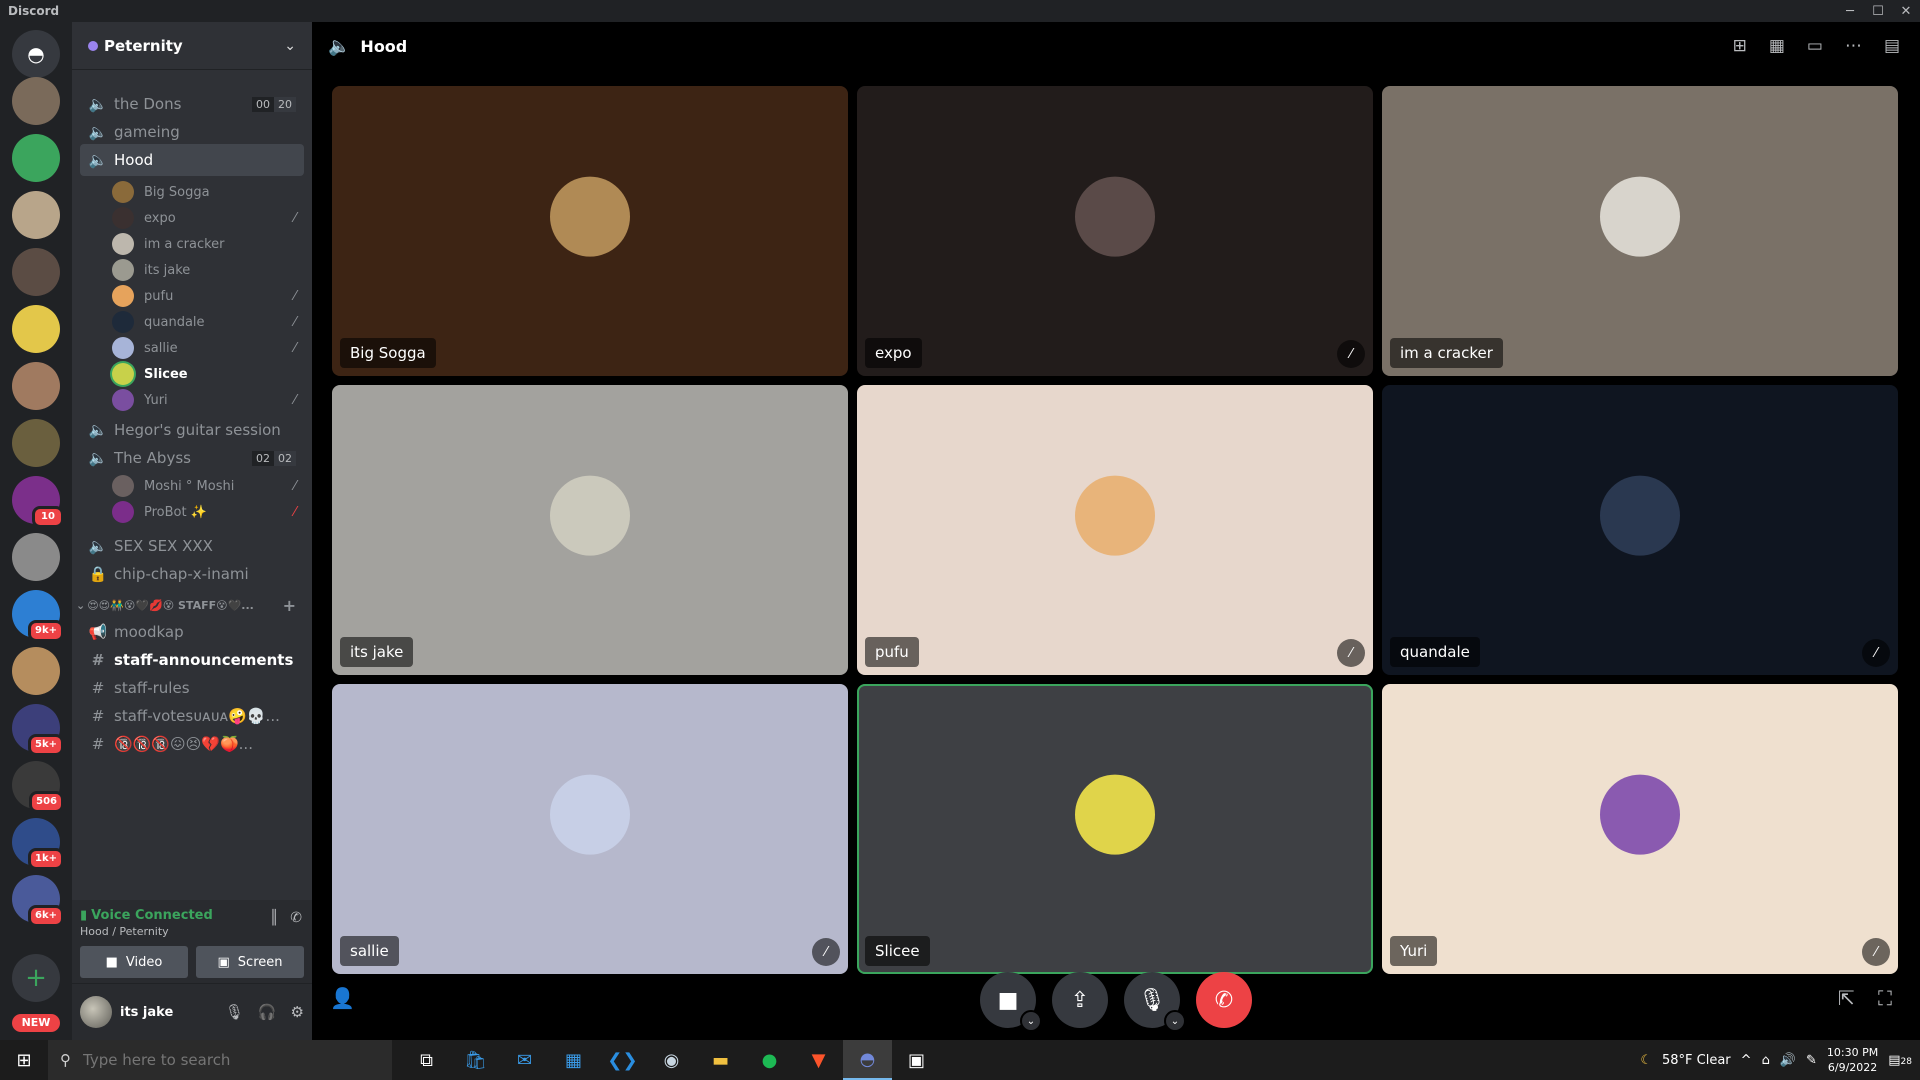  I want to click on server-icon: 9k+, so click(38, 616).